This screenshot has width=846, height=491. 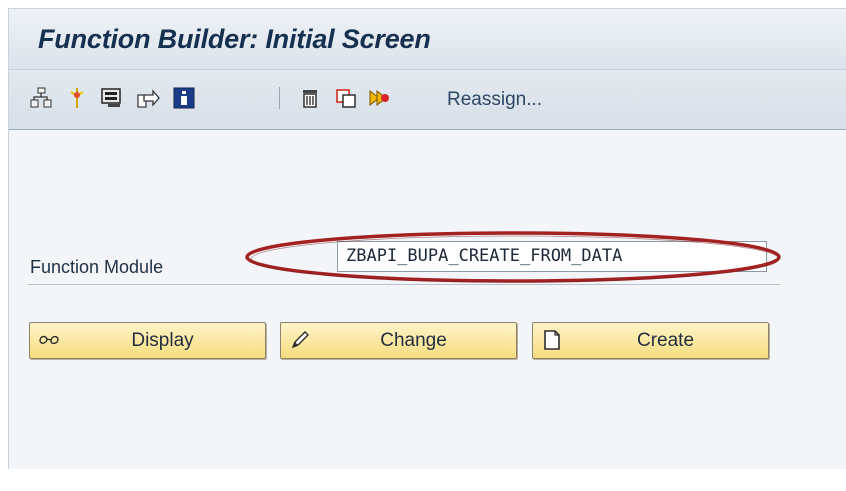 I want to click on glasses-icon, so click(x=49, y=340).